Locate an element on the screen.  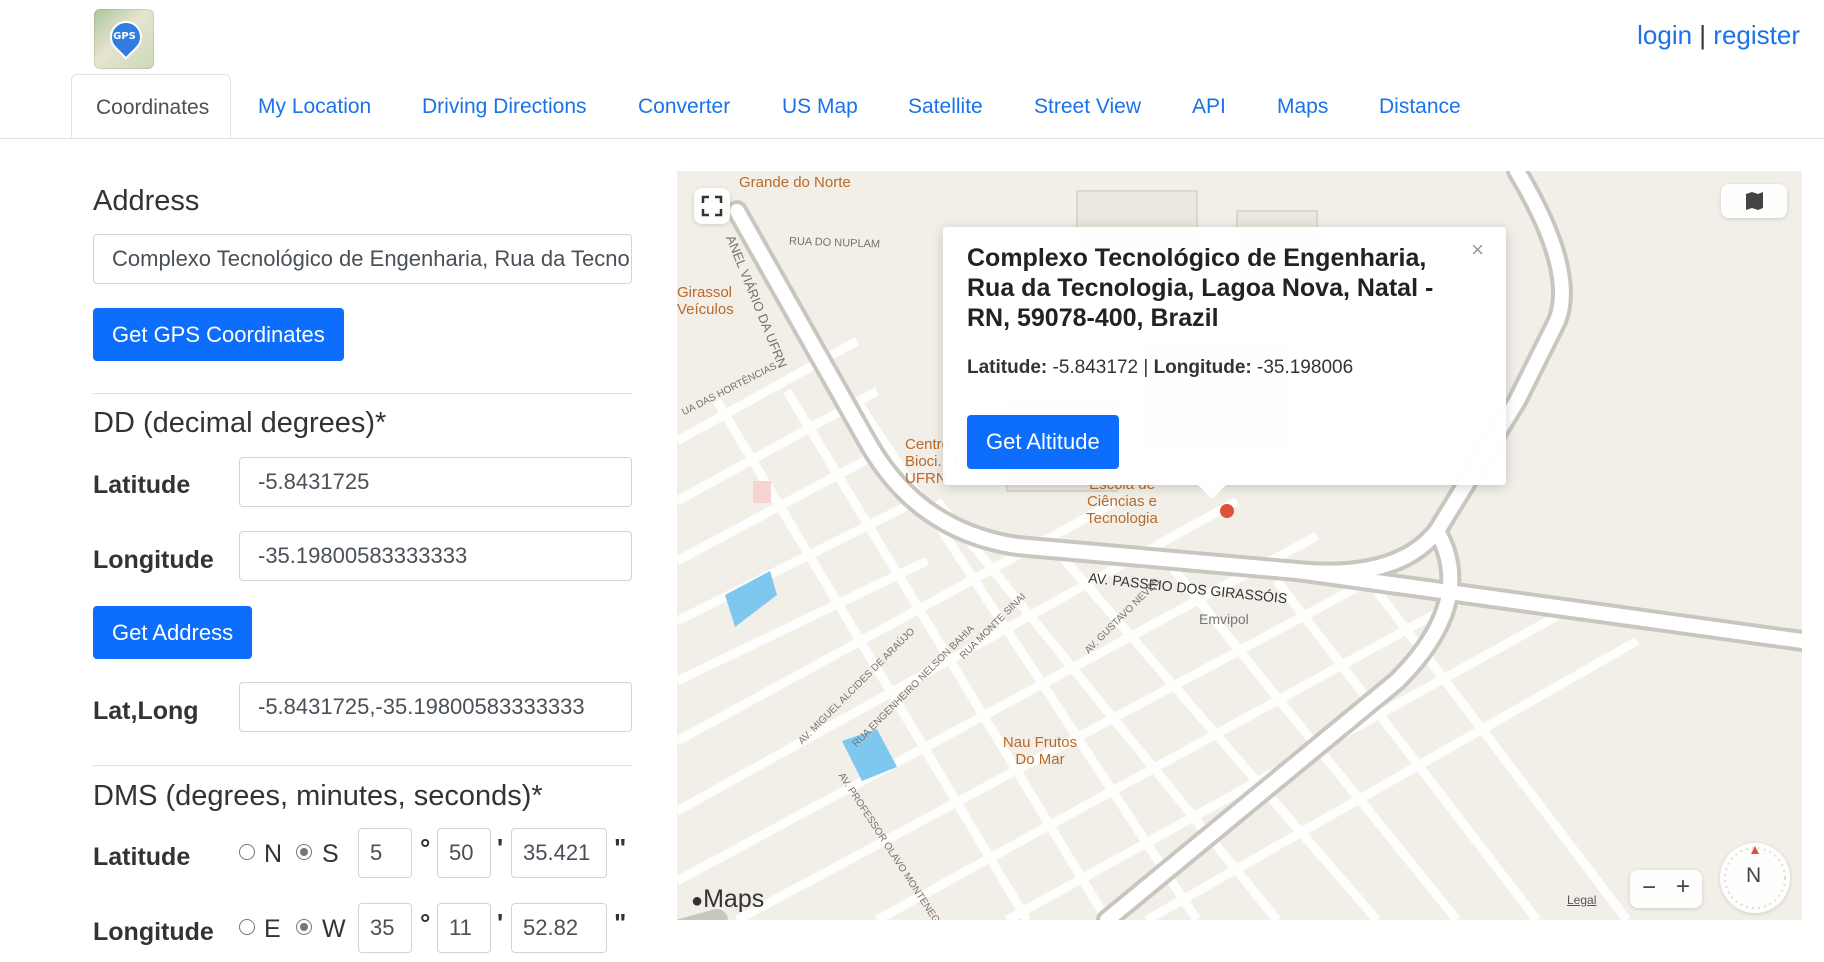
dd-latitude-input: -5.8431725 is located at coordinates (435, 482).